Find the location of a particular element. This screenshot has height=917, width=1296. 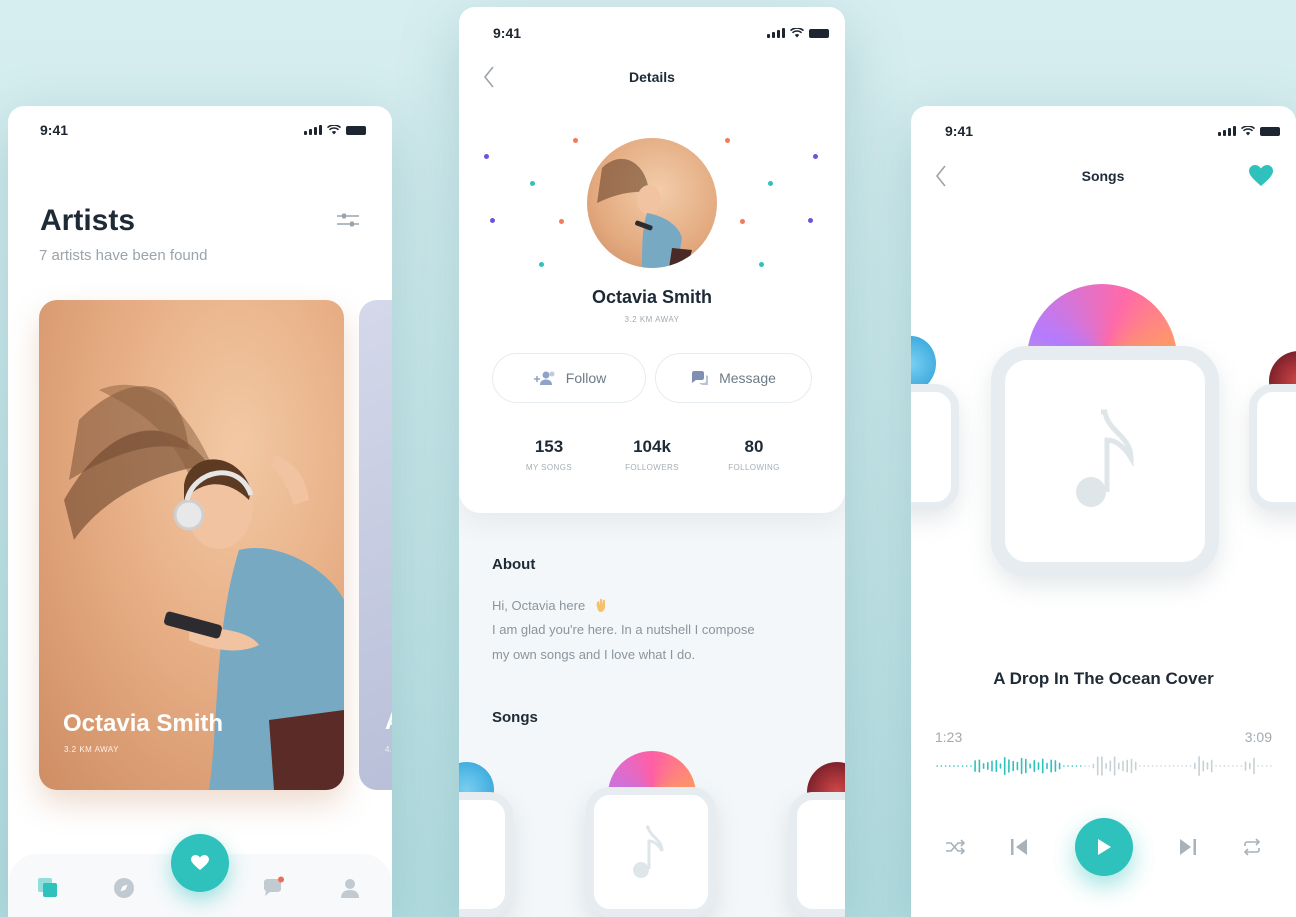

avatar is located at coordinates (652, 203).